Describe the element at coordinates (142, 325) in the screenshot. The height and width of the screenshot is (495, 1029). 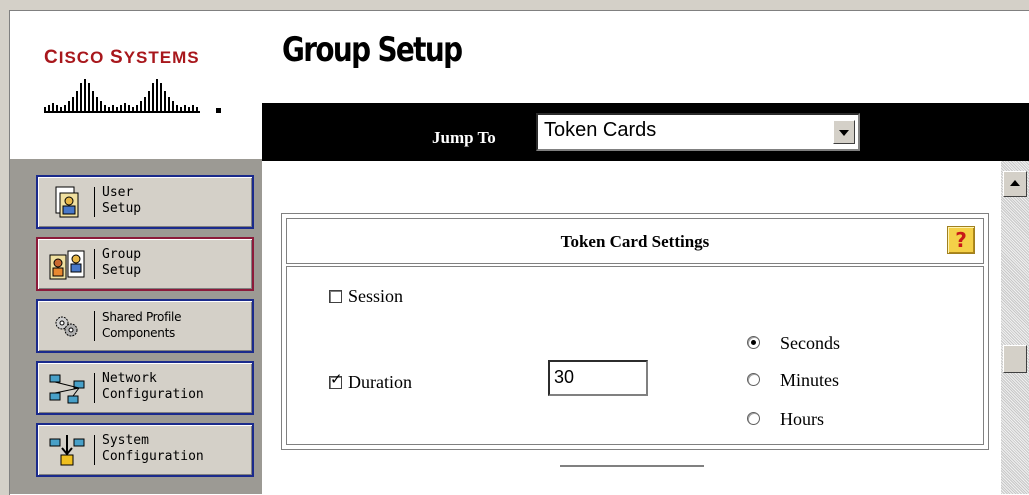
I see `nav-label: Shared Profile Components` at that location.